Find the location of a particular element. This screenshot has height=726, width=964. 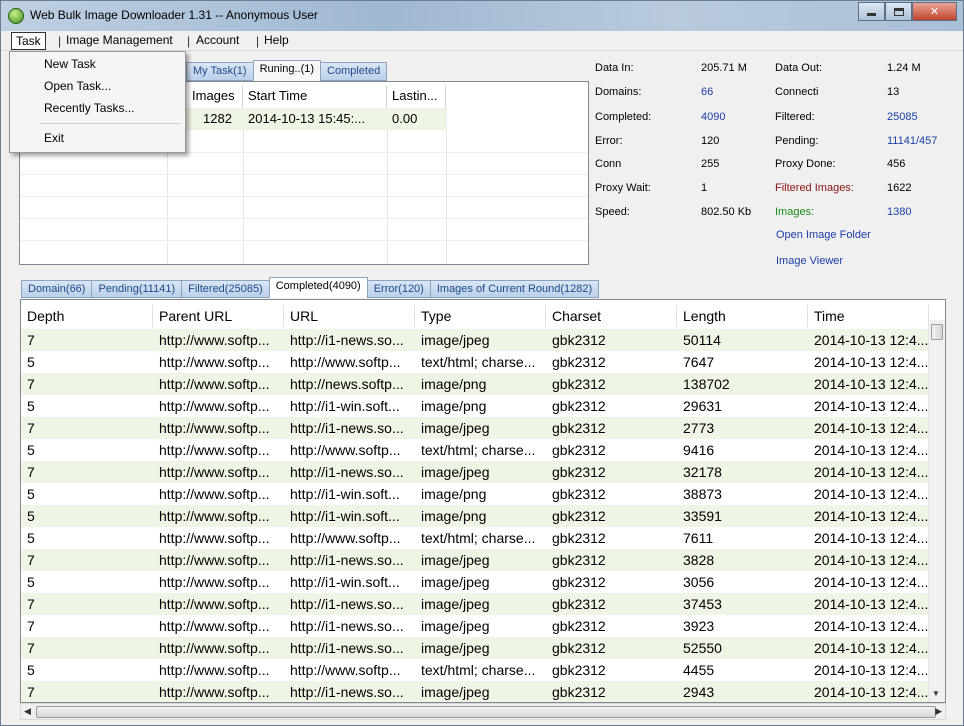

tab-error: Error(120) is located at coordinates (398, 289).